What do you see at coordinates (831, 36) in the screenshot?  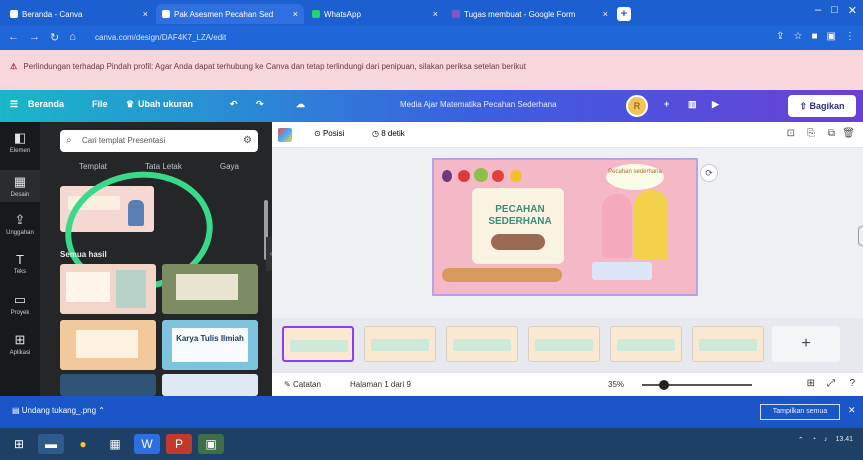 I see `sidebar-icon: ▣` at bounding box center [831, 36].